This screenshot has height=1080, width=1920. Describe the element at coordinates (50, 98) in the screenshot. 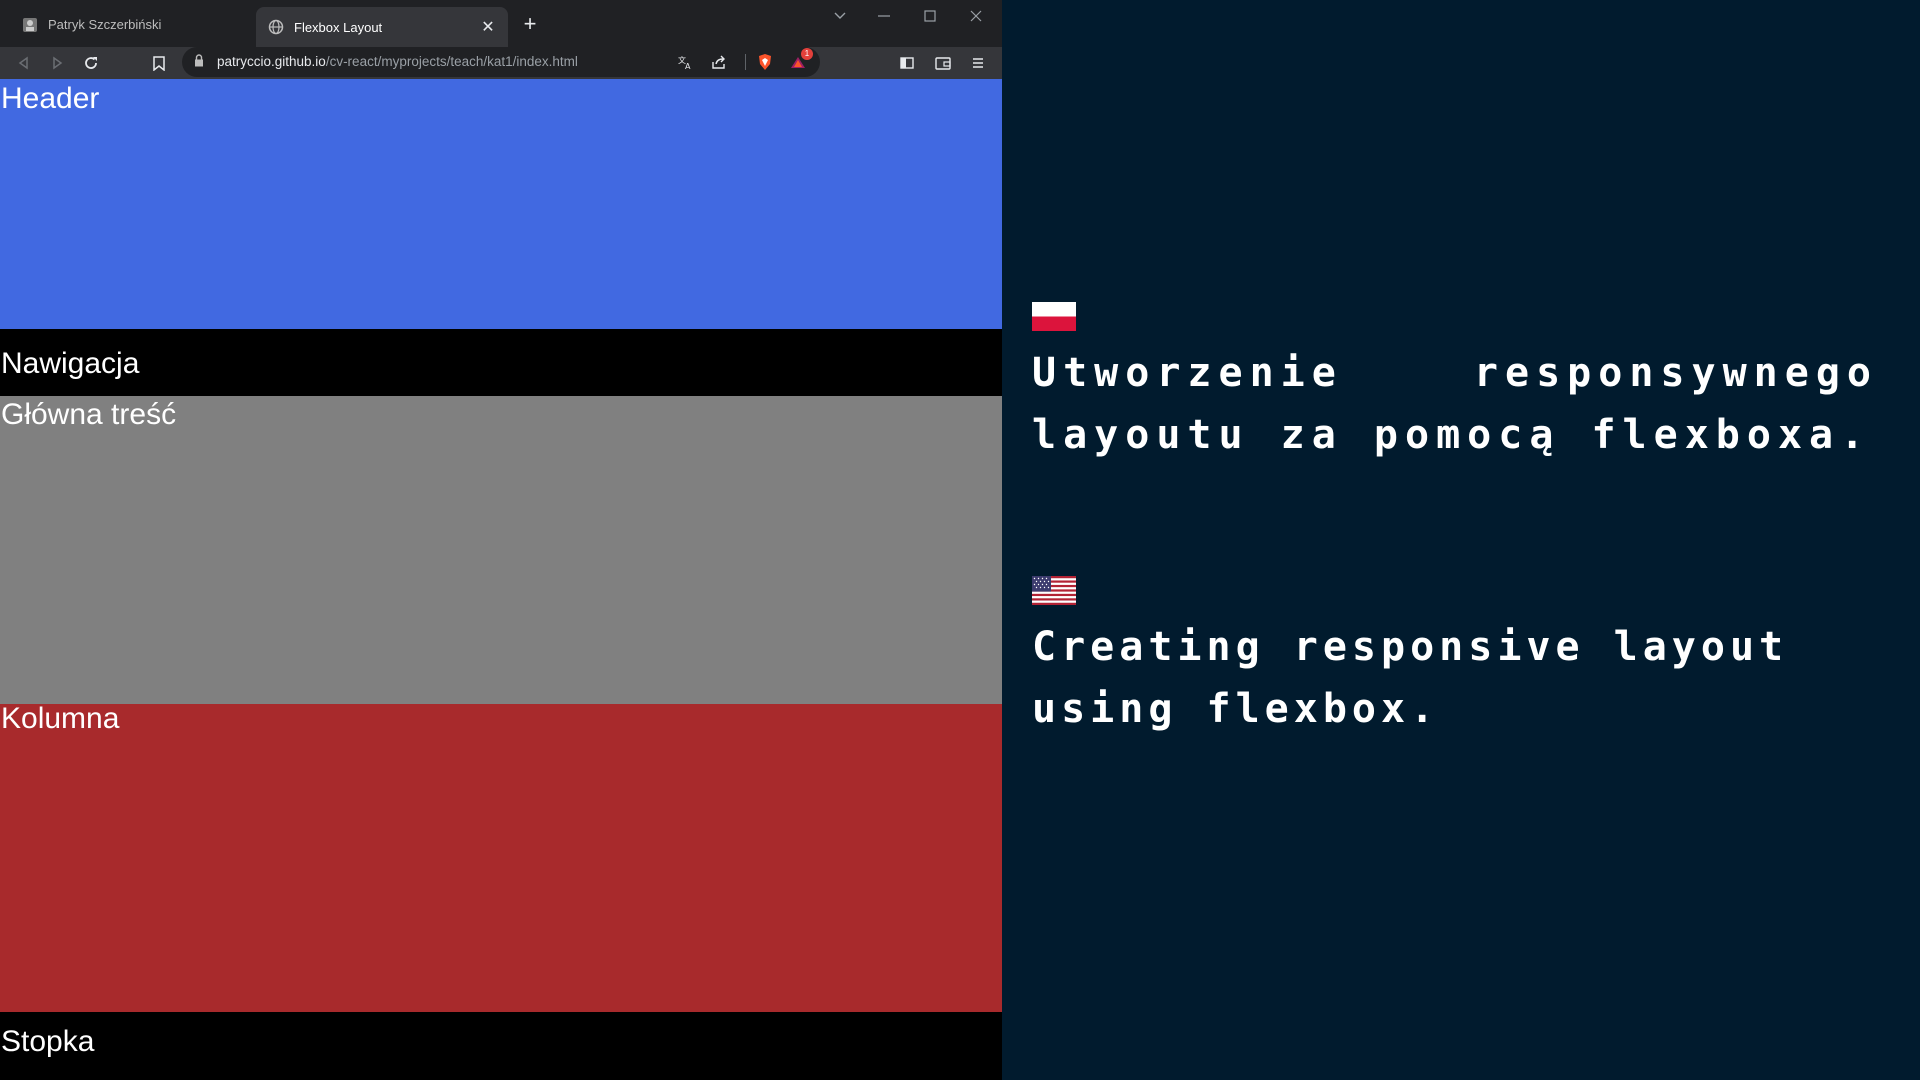

I see `header-label: Header` at that location.